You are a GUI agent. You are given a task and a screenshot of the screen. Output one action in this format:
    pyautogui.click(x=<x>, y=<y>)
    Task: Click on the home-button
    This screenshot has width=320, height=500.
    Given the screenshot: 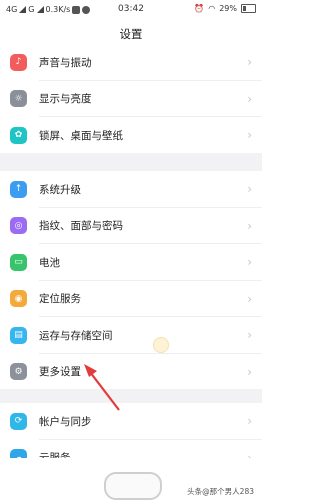 What is the action you would take?
    pyautogui.click(x=133, y=486)
    